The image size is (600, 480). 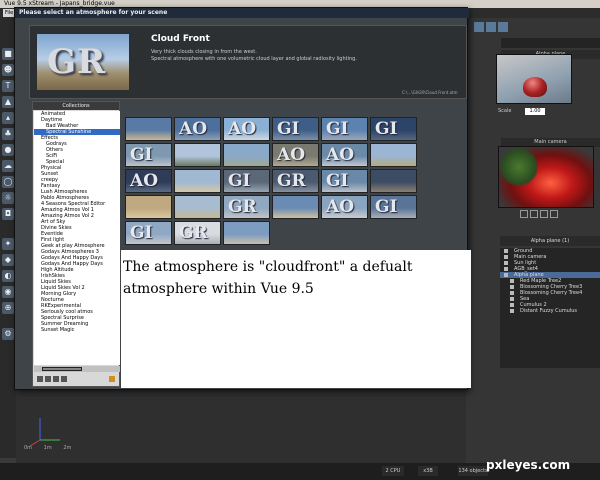 I want to click on material-preview, so click(x=534, y=79).